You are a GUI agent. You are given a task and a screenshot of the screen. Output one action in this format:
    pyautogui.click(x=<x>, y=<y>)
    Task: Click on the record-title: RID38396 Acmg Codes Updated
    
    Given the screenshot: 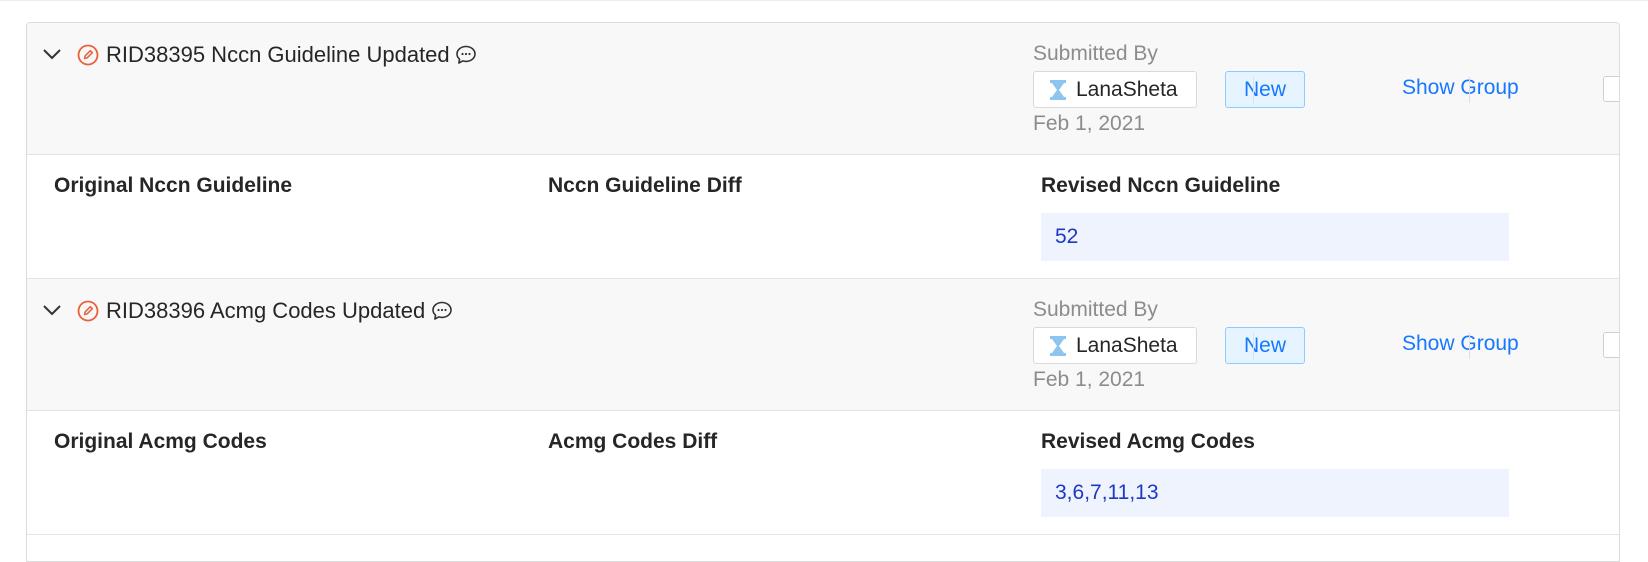 What is the action you would take?
    pyautogui.click(x=266, y=310)
    